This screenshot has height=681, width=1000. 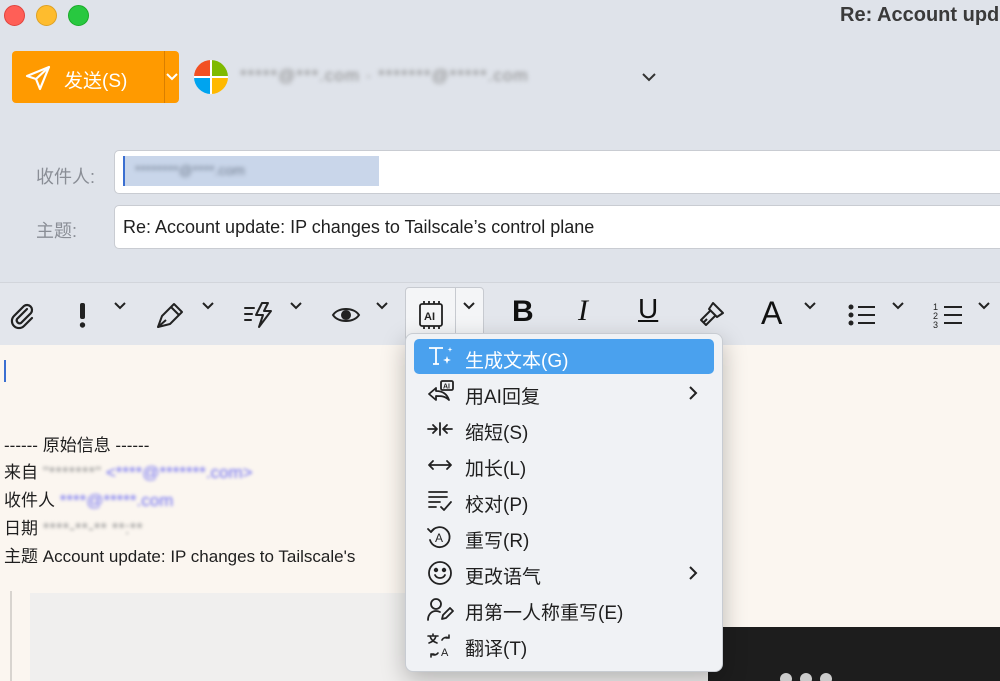 I want to click on proofread-icon, so click(x=440, y=501).